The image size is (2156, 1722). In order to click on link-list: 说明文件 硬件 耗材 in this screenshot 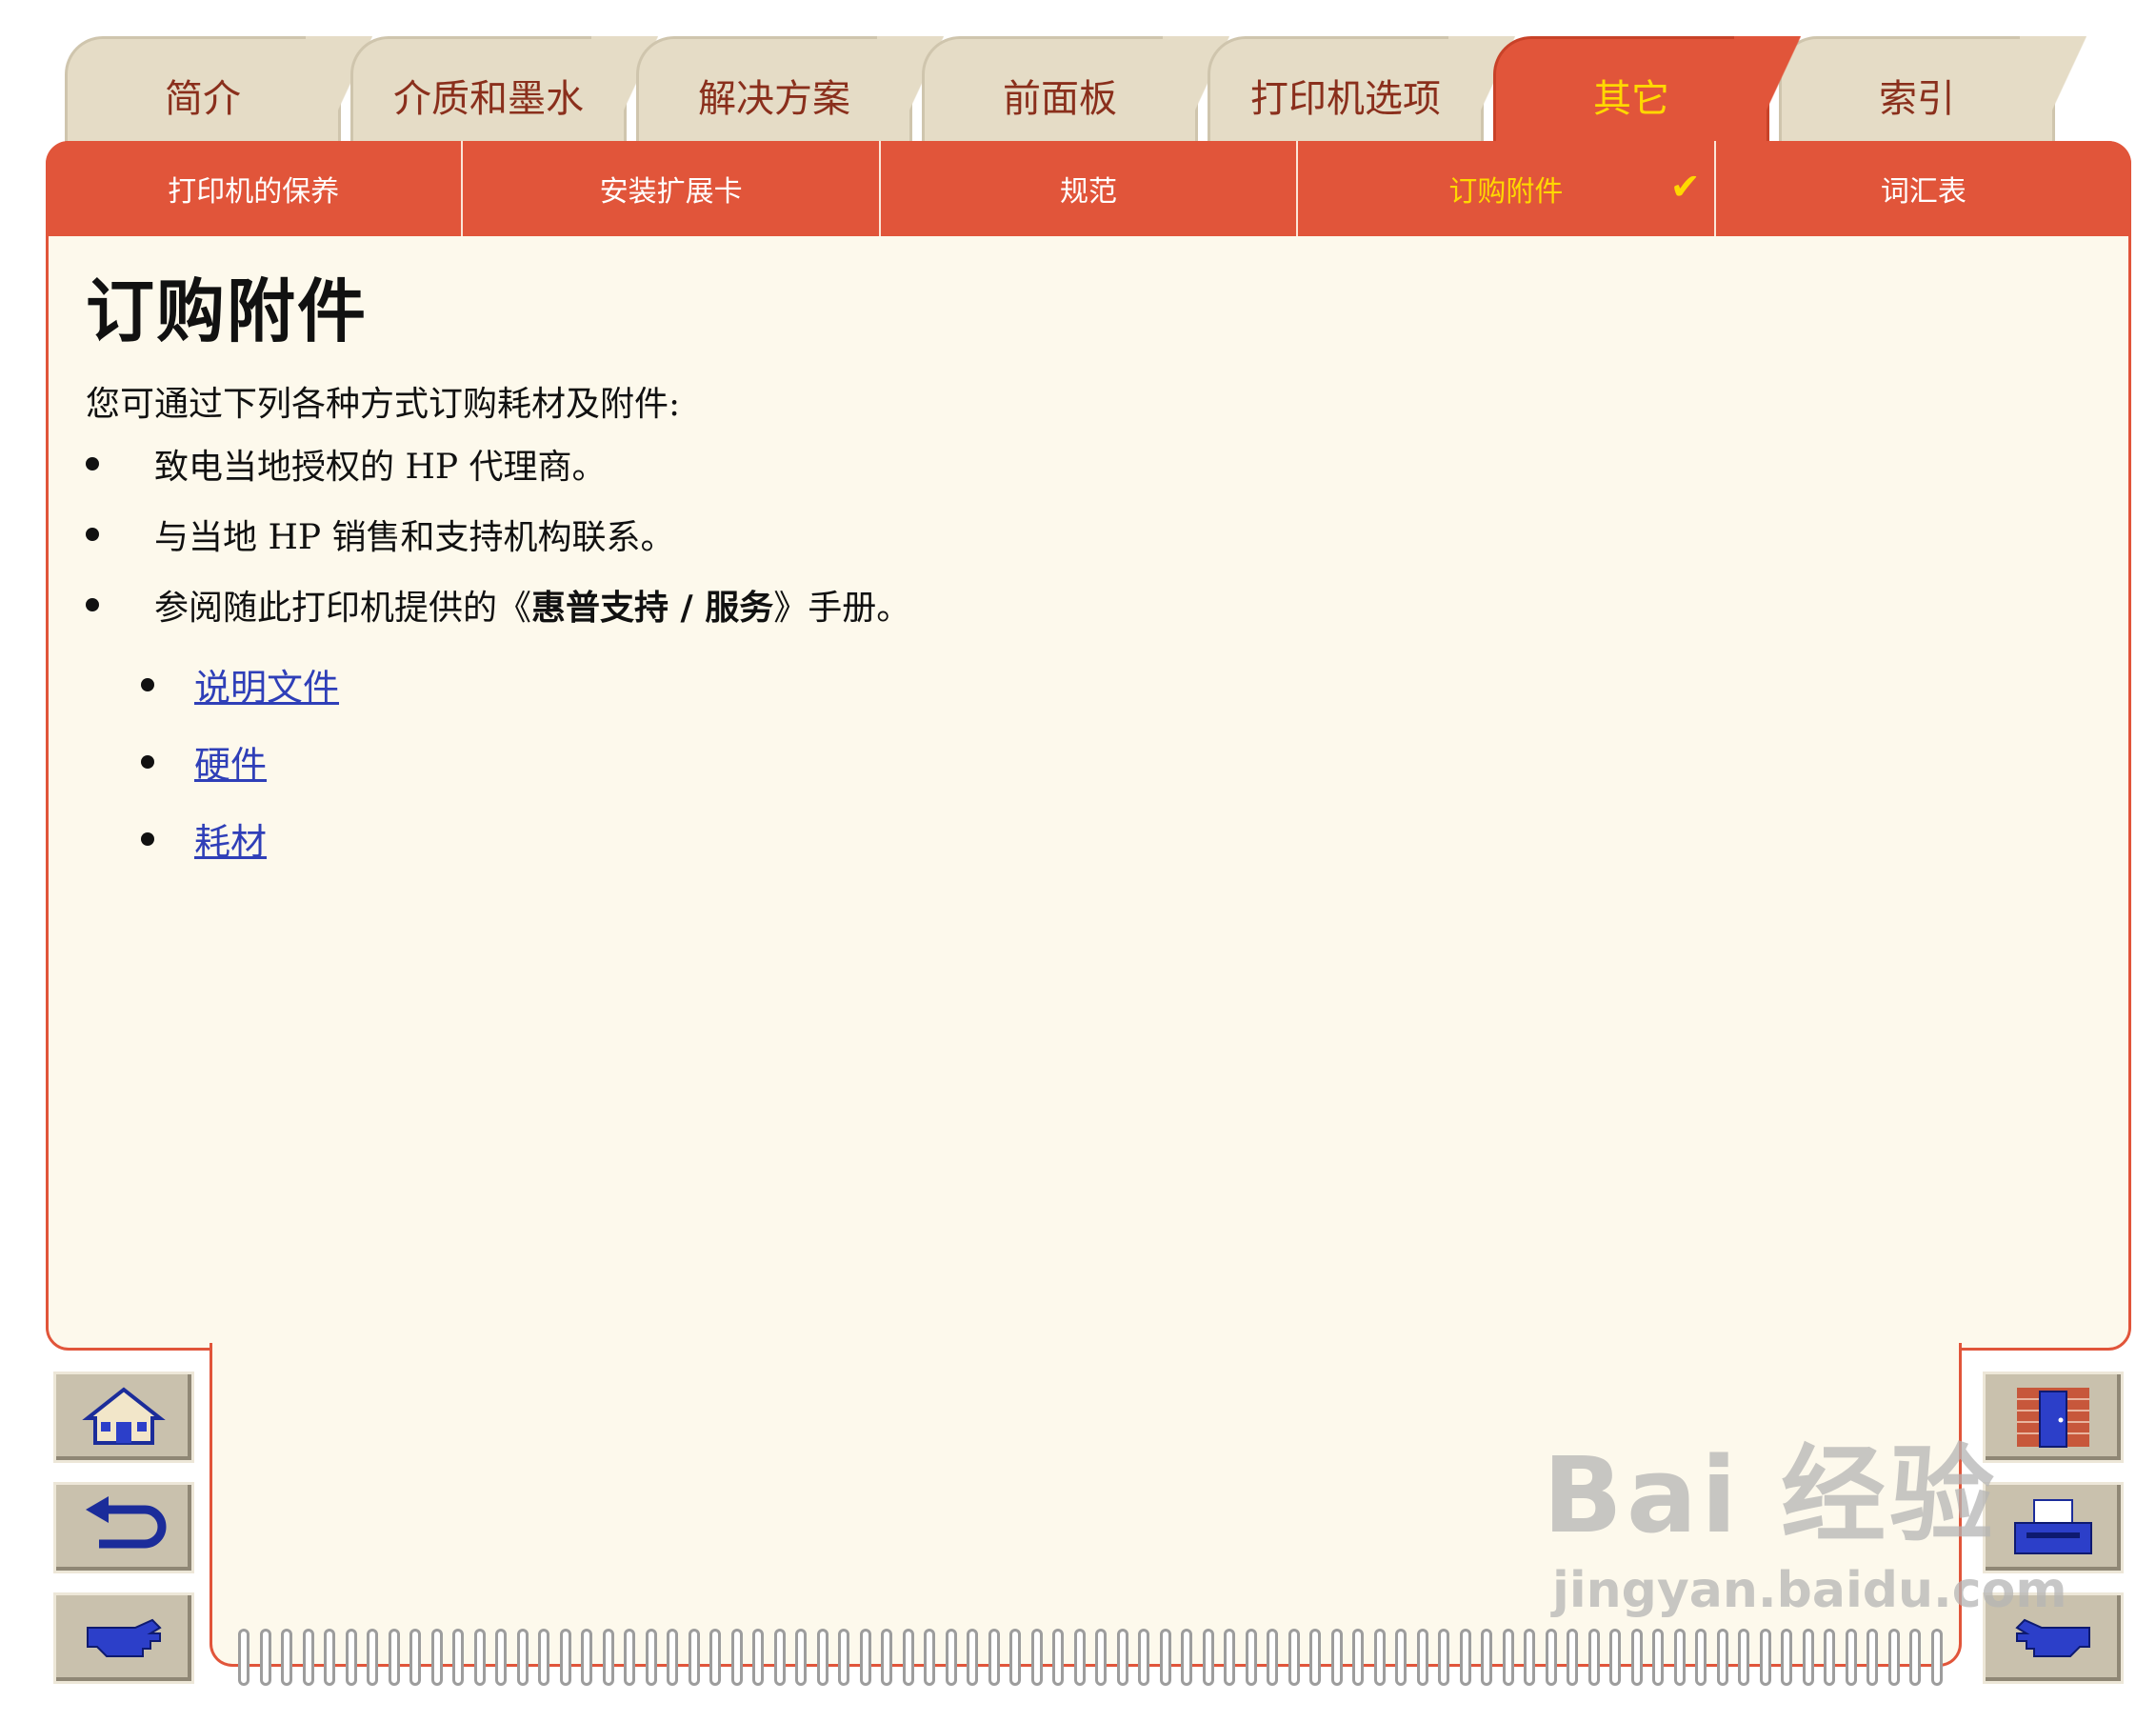, I will do `click(1086, 761)`.